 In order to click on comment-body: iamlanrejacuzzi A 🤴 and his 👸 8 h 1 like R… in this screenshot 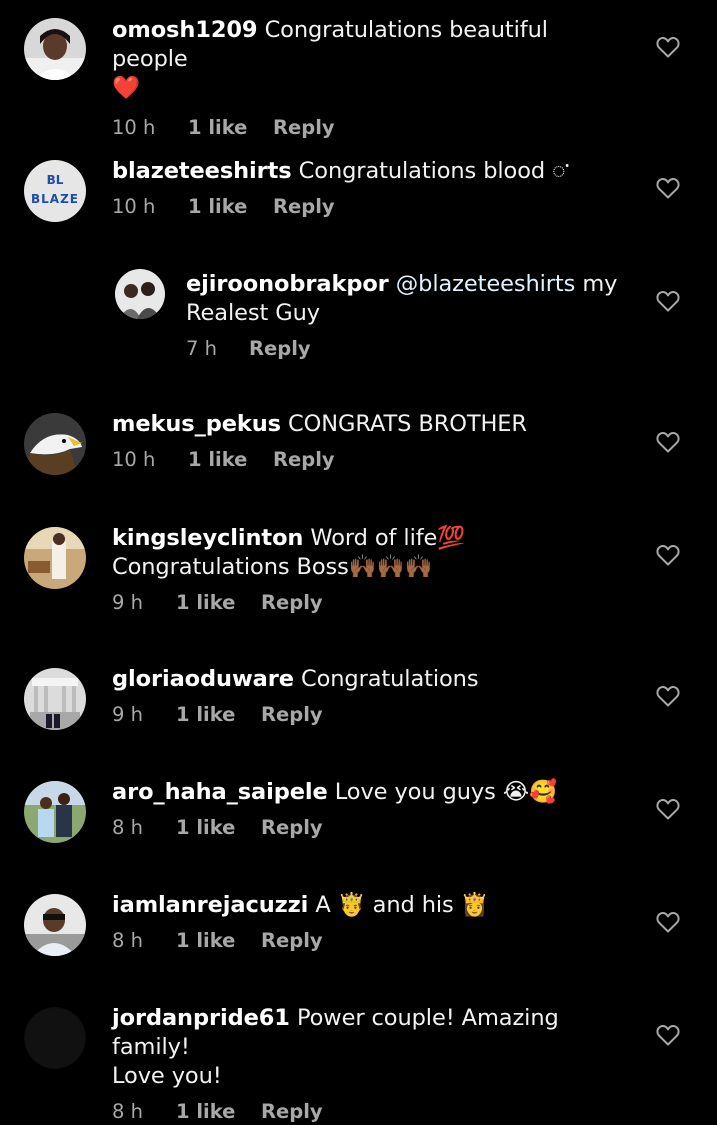, I will do `click(370, 922)`.